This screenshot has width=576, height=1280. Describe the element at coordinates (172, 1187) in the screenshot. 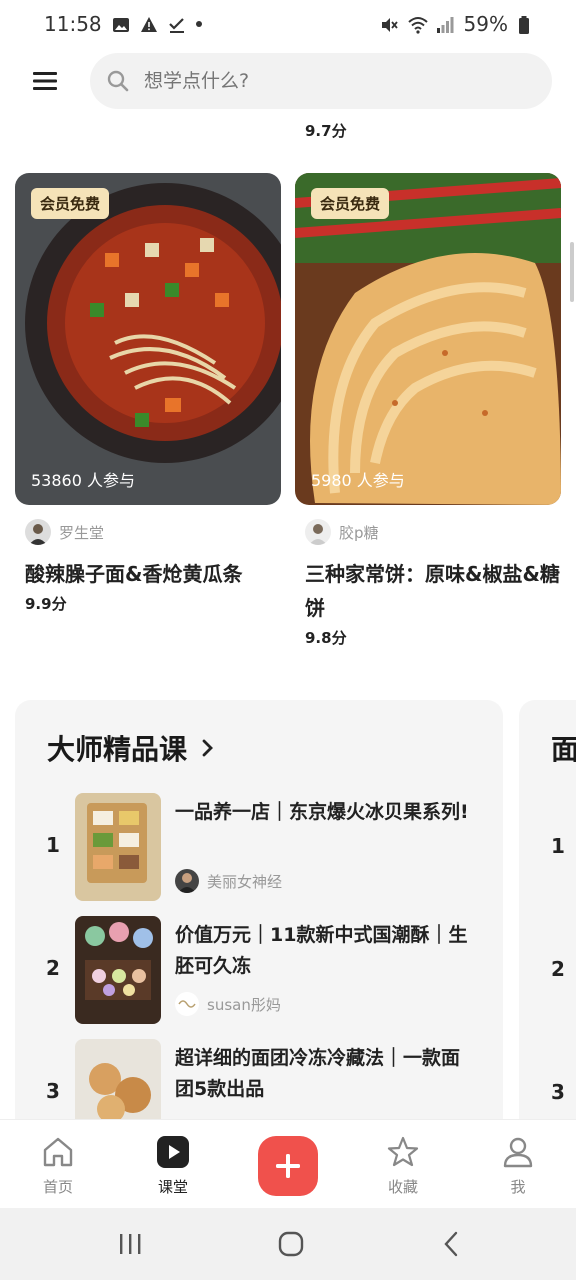

I see `tab-label: 课堂` at that location.